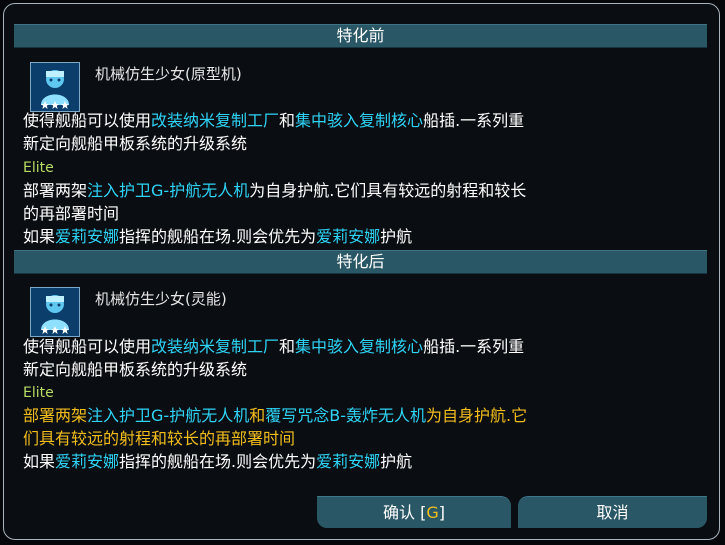  I want to click on description-line-1-after: 使得舰船可以使用改装纳米复制工厂和集中骇入复制核心船插.一系列重, so click(274, 346).